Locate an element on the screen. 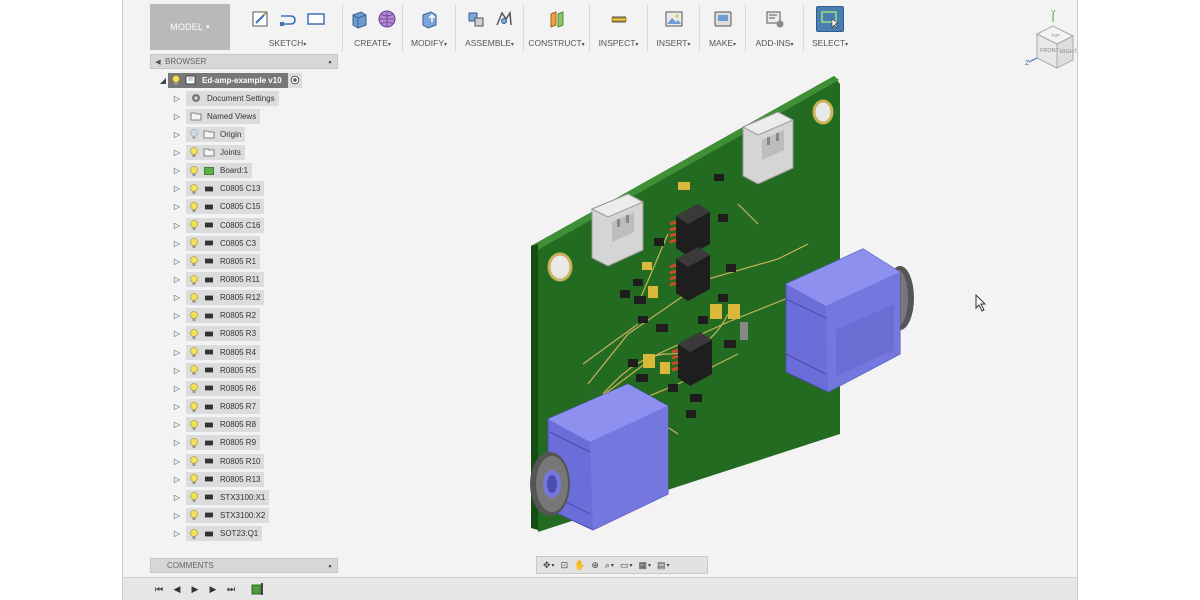  browser-item: ▷ STX3100:X2 is located at coordinates (221, 515).